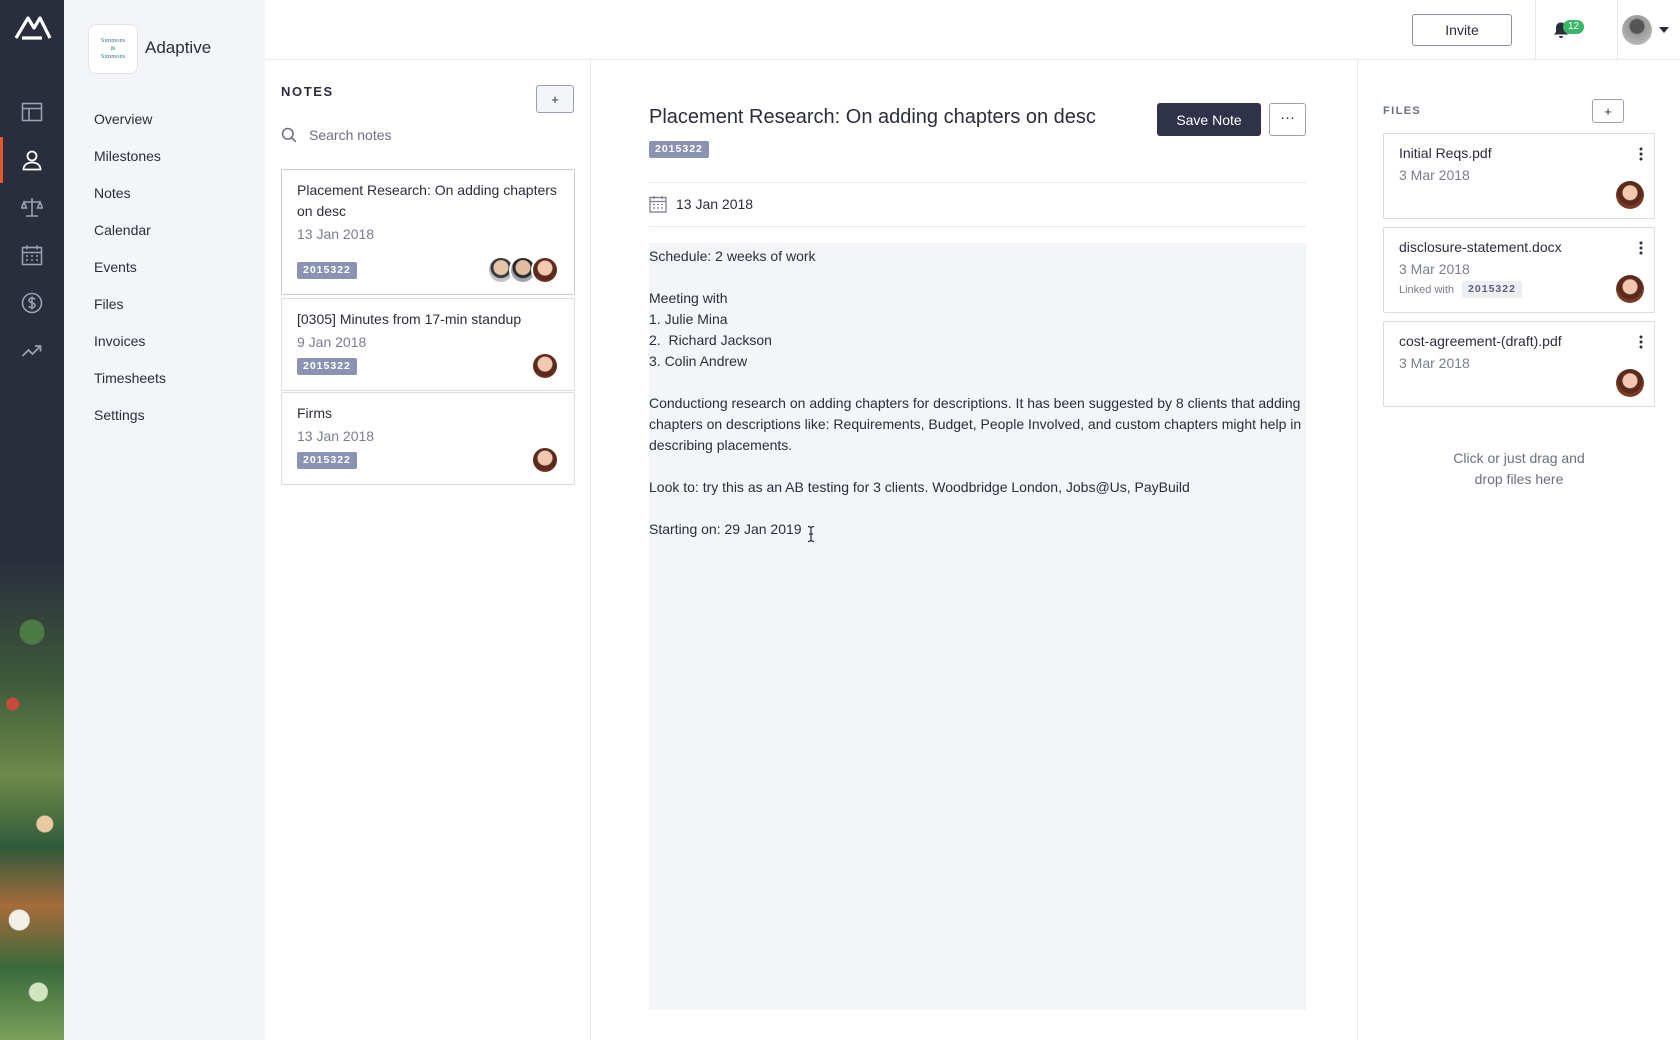 This screenshot has width=1680, height=1040. Describe the element at coordinates (972, 30) in the screenshot. I see `top-bar: Invite 12` at that location.